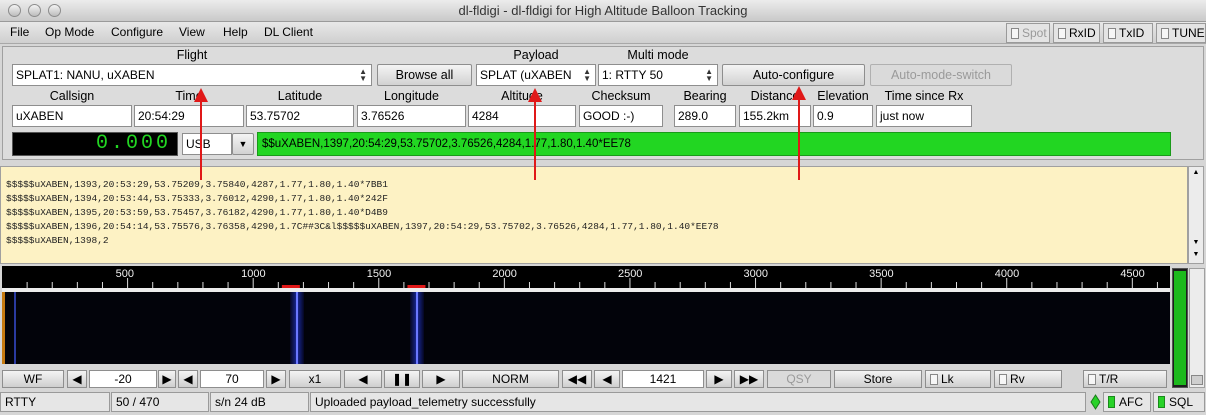 The height and width of the screenshot is (415, 1206). I want to click on bearing-field: 289.0, so click(705, 116).